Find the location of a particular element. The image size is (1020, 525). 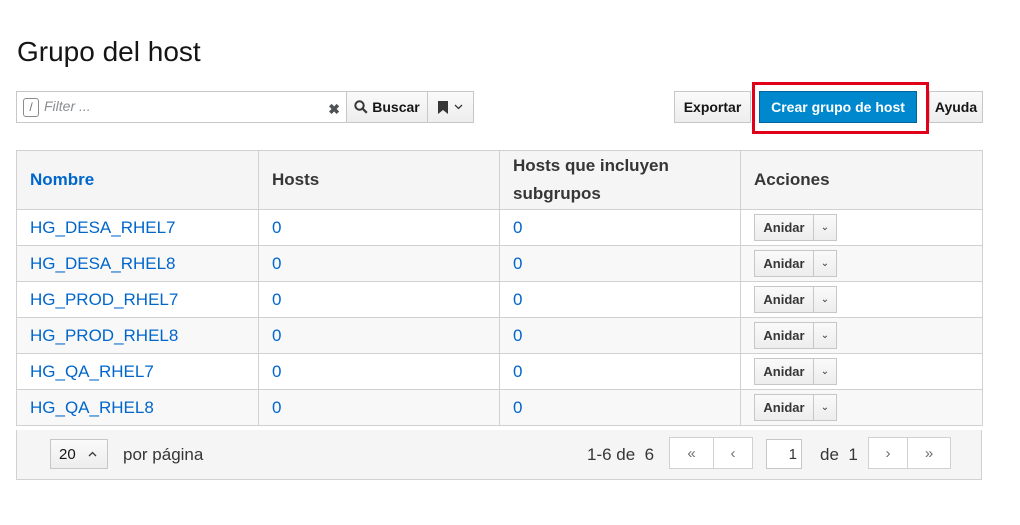

per-page-value: 20 is located at coordinates (67, 454).